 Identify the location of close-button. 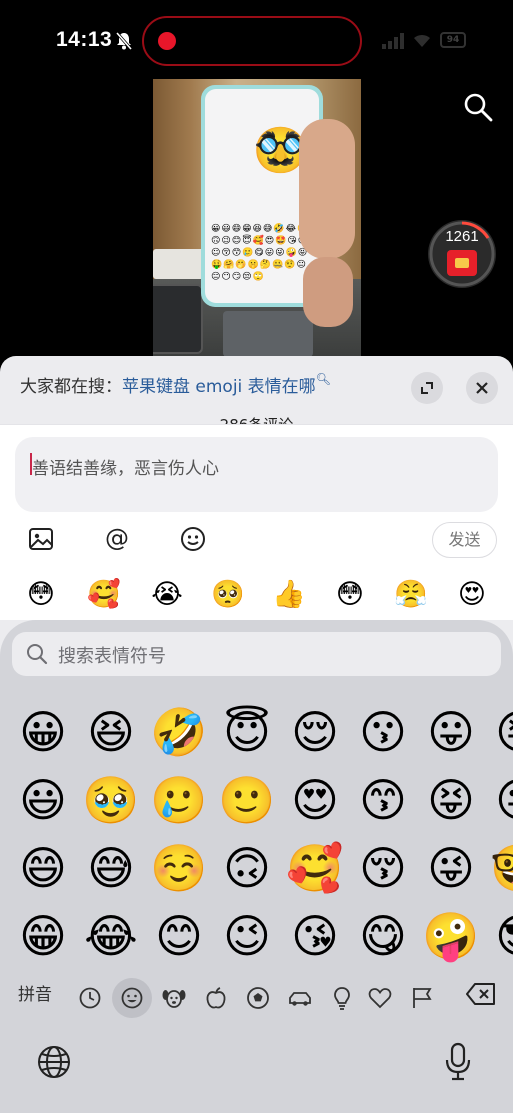
(482, 388).